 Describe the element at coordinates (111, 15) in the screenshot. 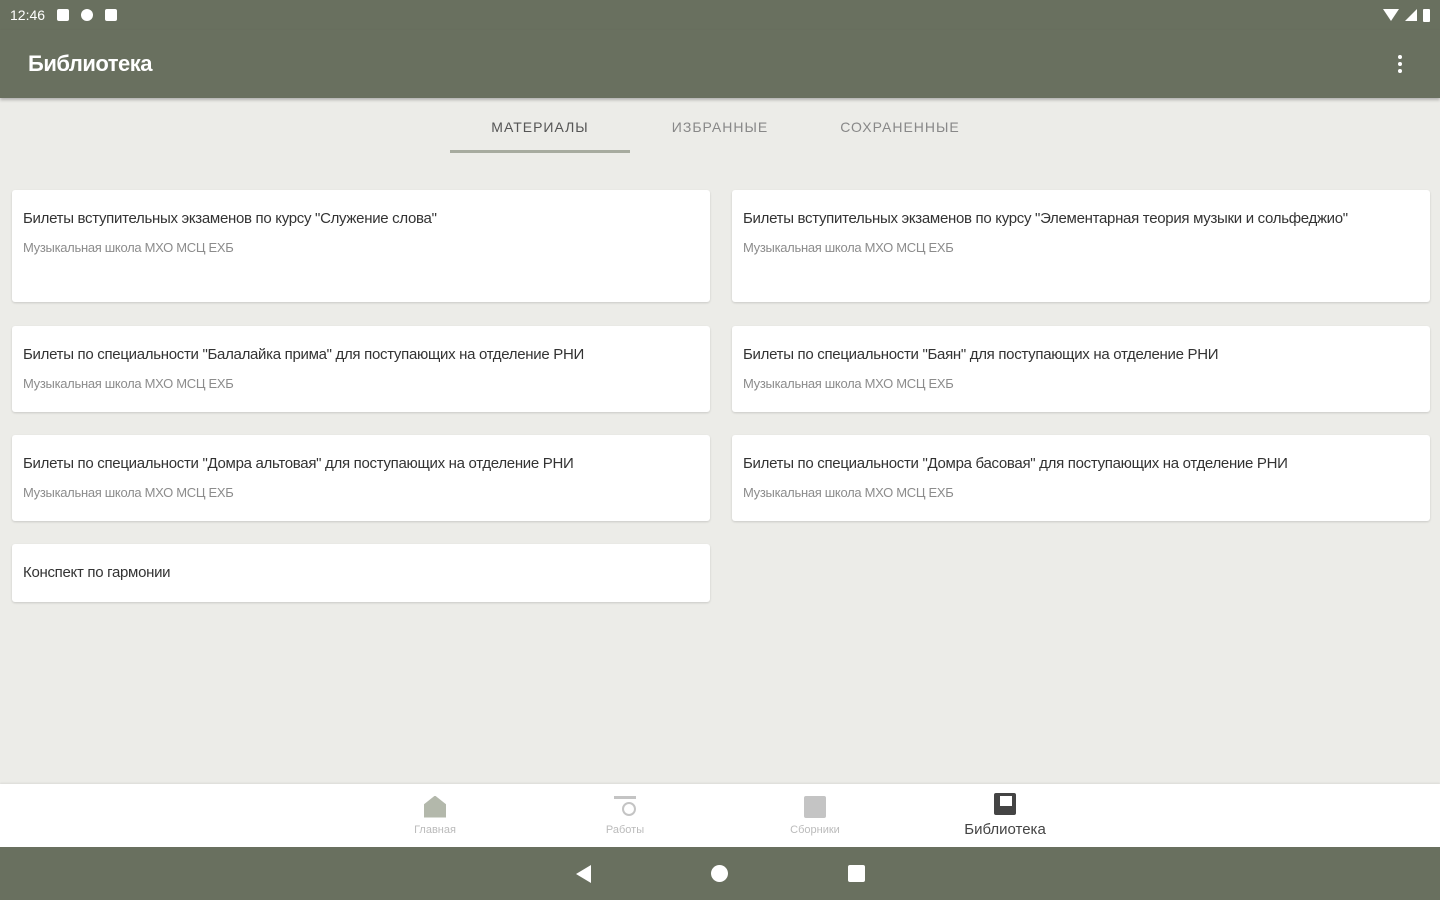

I see `sd-card-icon` at that location.